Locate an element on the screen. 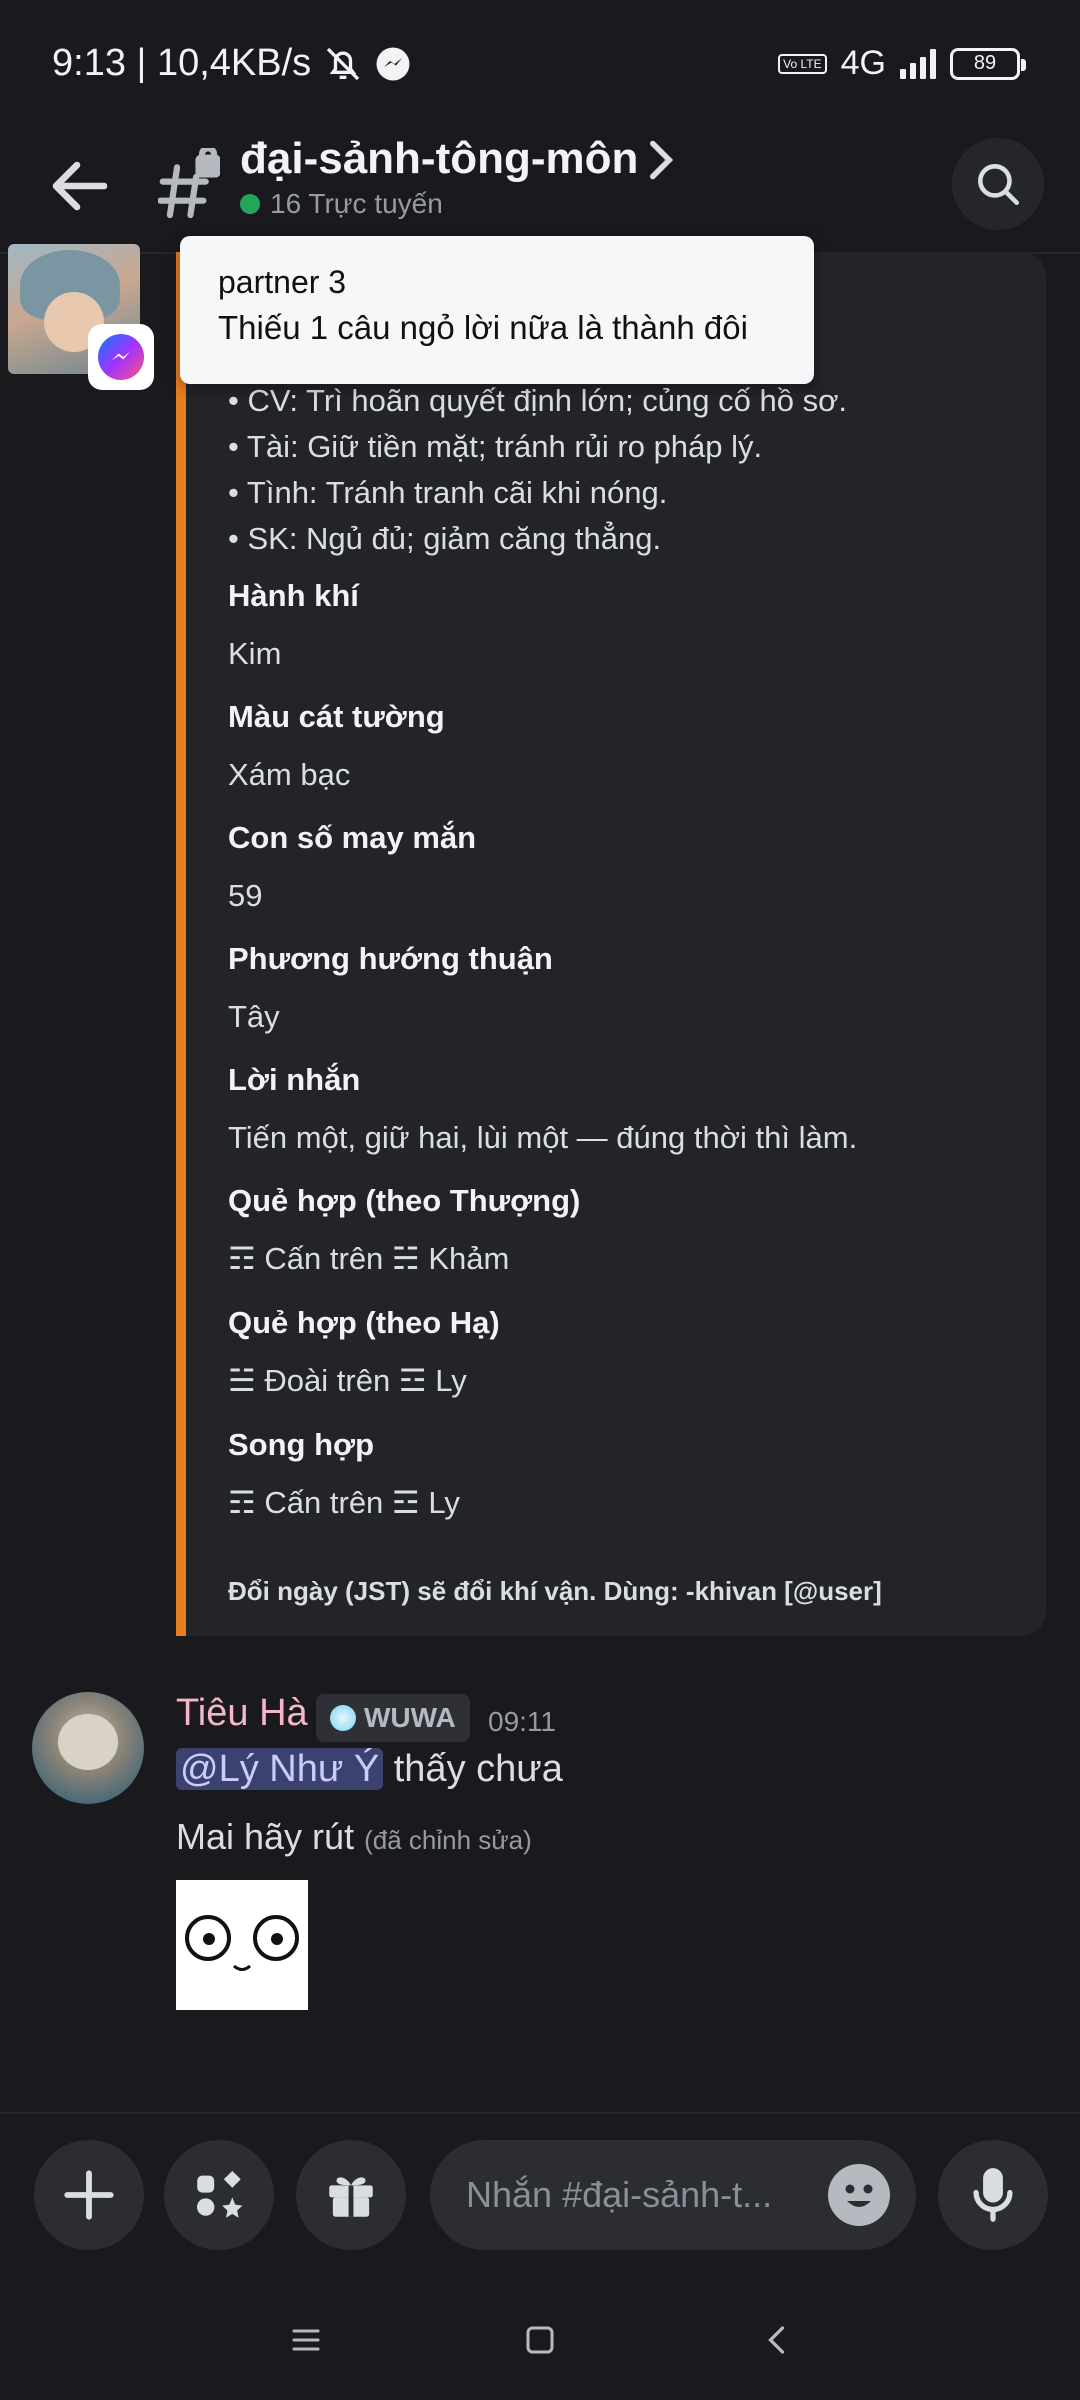 The width and height of the screenshot is (1080, 2400). battery-icon: 89 is located at coordinates (988, 63).